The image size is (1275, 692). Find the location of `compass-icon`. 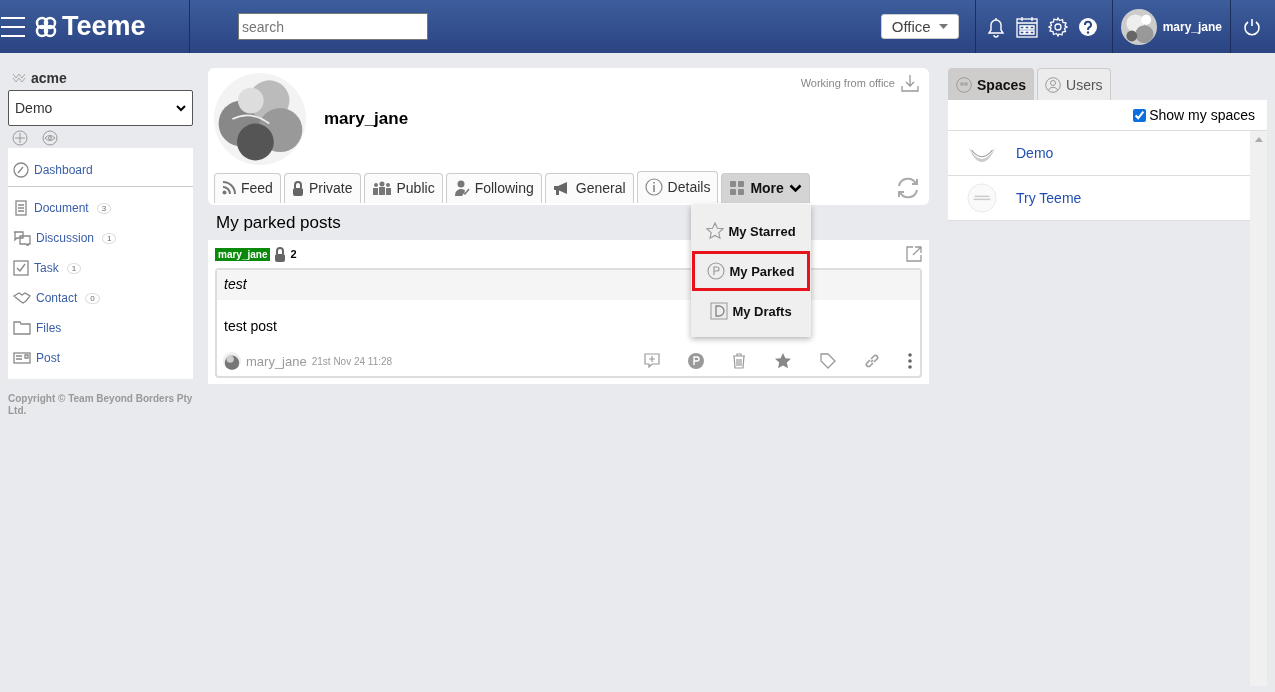

compass-icon is located at coordinates (21, 170).